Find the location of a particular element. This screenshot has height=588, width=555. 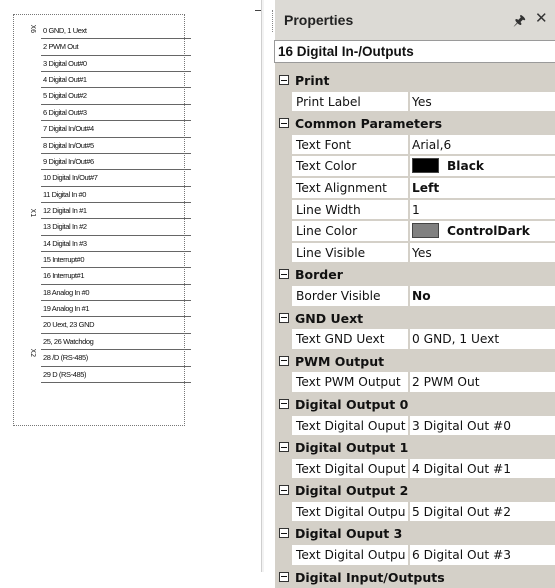

panel-title: Properties is located at coordinates (319, 20).